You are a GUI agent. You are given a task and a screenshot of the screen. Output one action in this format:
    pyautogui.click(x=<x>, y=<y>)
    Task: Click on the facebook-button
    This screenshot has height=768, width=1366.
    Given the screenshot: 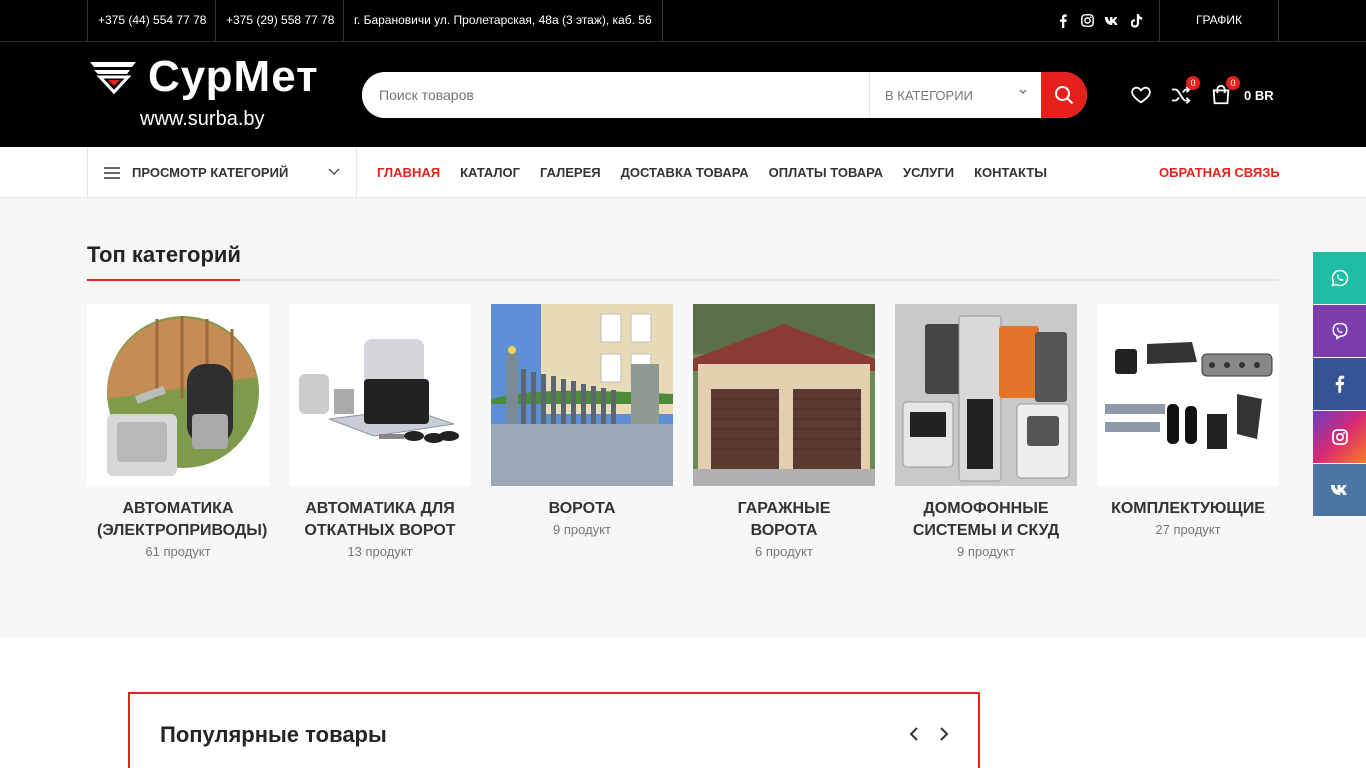 What is the action you would take?
    pyautogui.click(x=1339, y=384)
    